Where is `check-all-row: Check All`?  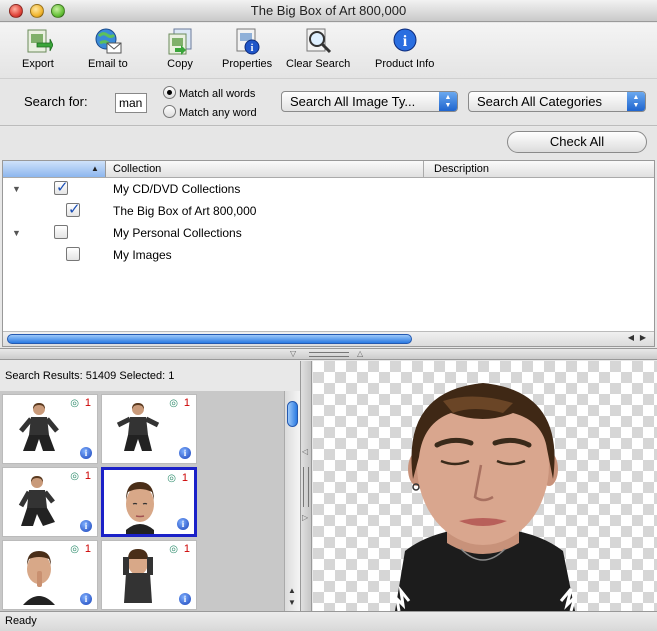
check-all-row: Check All is located at coordinates (328, 143).